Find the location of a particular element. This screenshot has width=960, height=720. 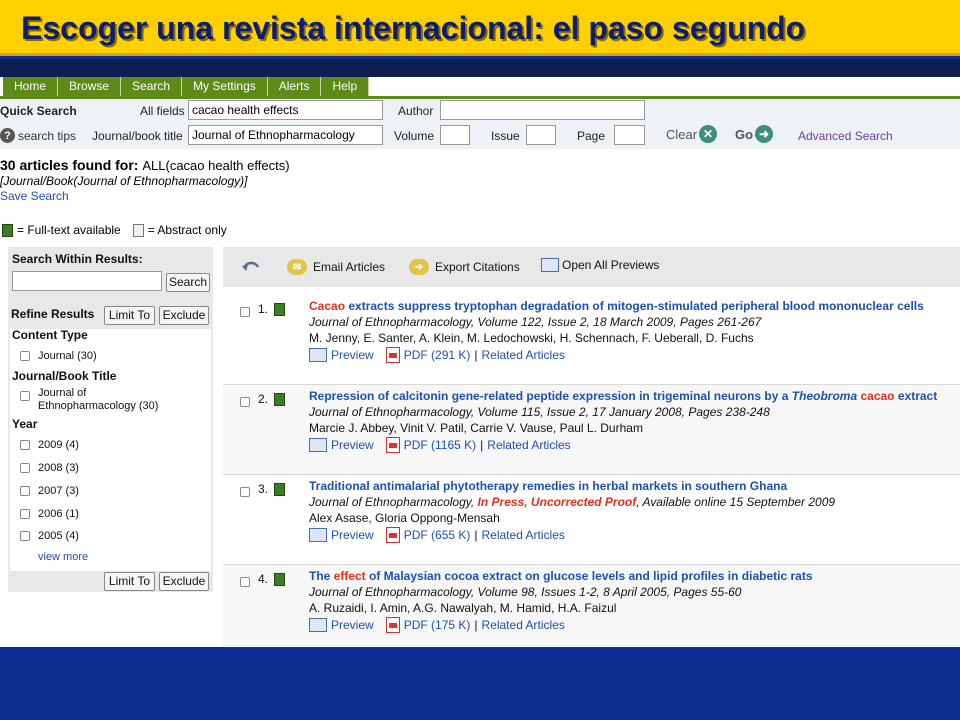

nav-search: Search is located at coordinates (152, 86).